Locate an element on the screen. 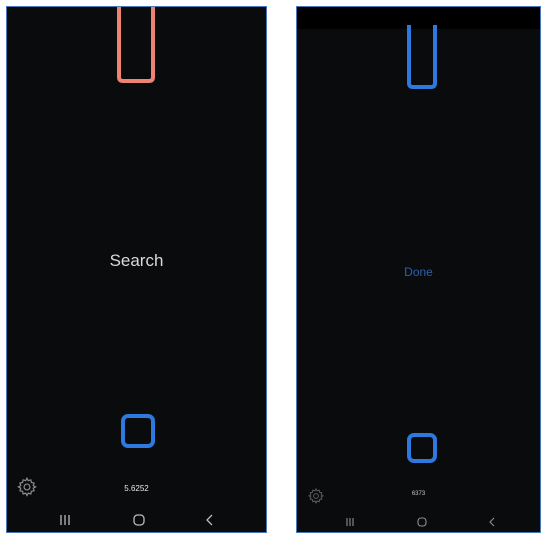 Image resolution: width=541 pixels, height=533 pixels. value-readout: 6373 is located at coordinates (418, 494).